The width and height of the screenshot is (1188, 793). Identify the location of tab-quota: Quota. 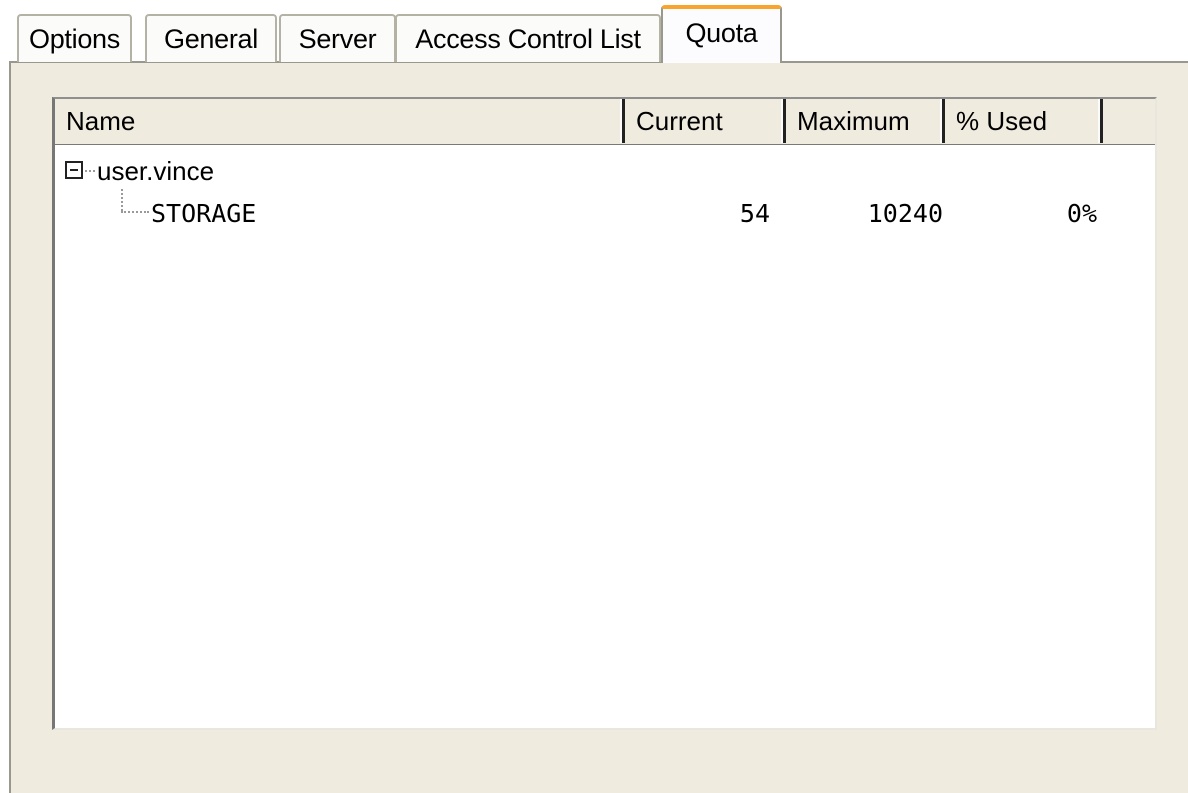
(721, 34).